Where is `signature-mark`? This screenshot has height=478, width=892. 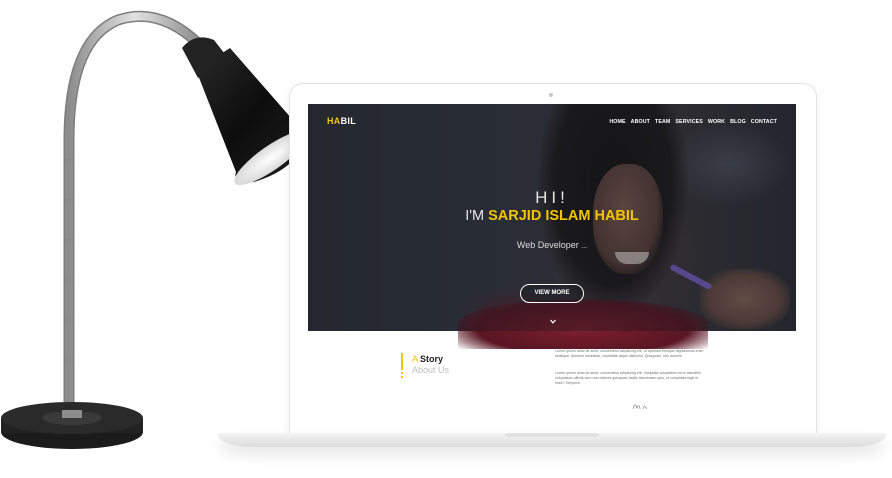 signature-mark is located at coordinates (642, 405).